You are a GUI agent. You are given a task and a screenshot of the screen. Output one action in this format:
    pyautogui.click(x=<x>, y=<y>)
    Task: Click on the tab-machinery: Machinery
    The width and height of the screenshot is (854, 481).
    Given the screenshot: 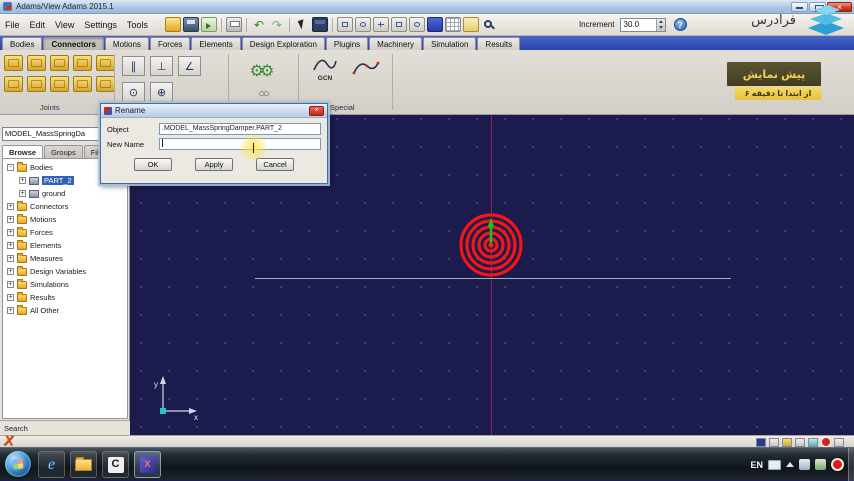 What is the action you would take?
    pyautogui.click(x=396, y=43)
    